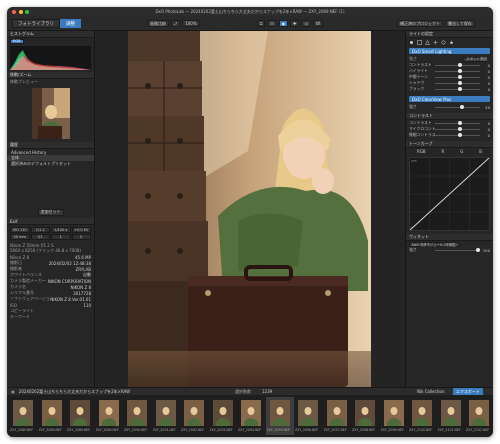 The width and height of the screenshot is (500, 444). I want to click on workspace-tabs: フォトライブラリ 調整, so click(46, 23).